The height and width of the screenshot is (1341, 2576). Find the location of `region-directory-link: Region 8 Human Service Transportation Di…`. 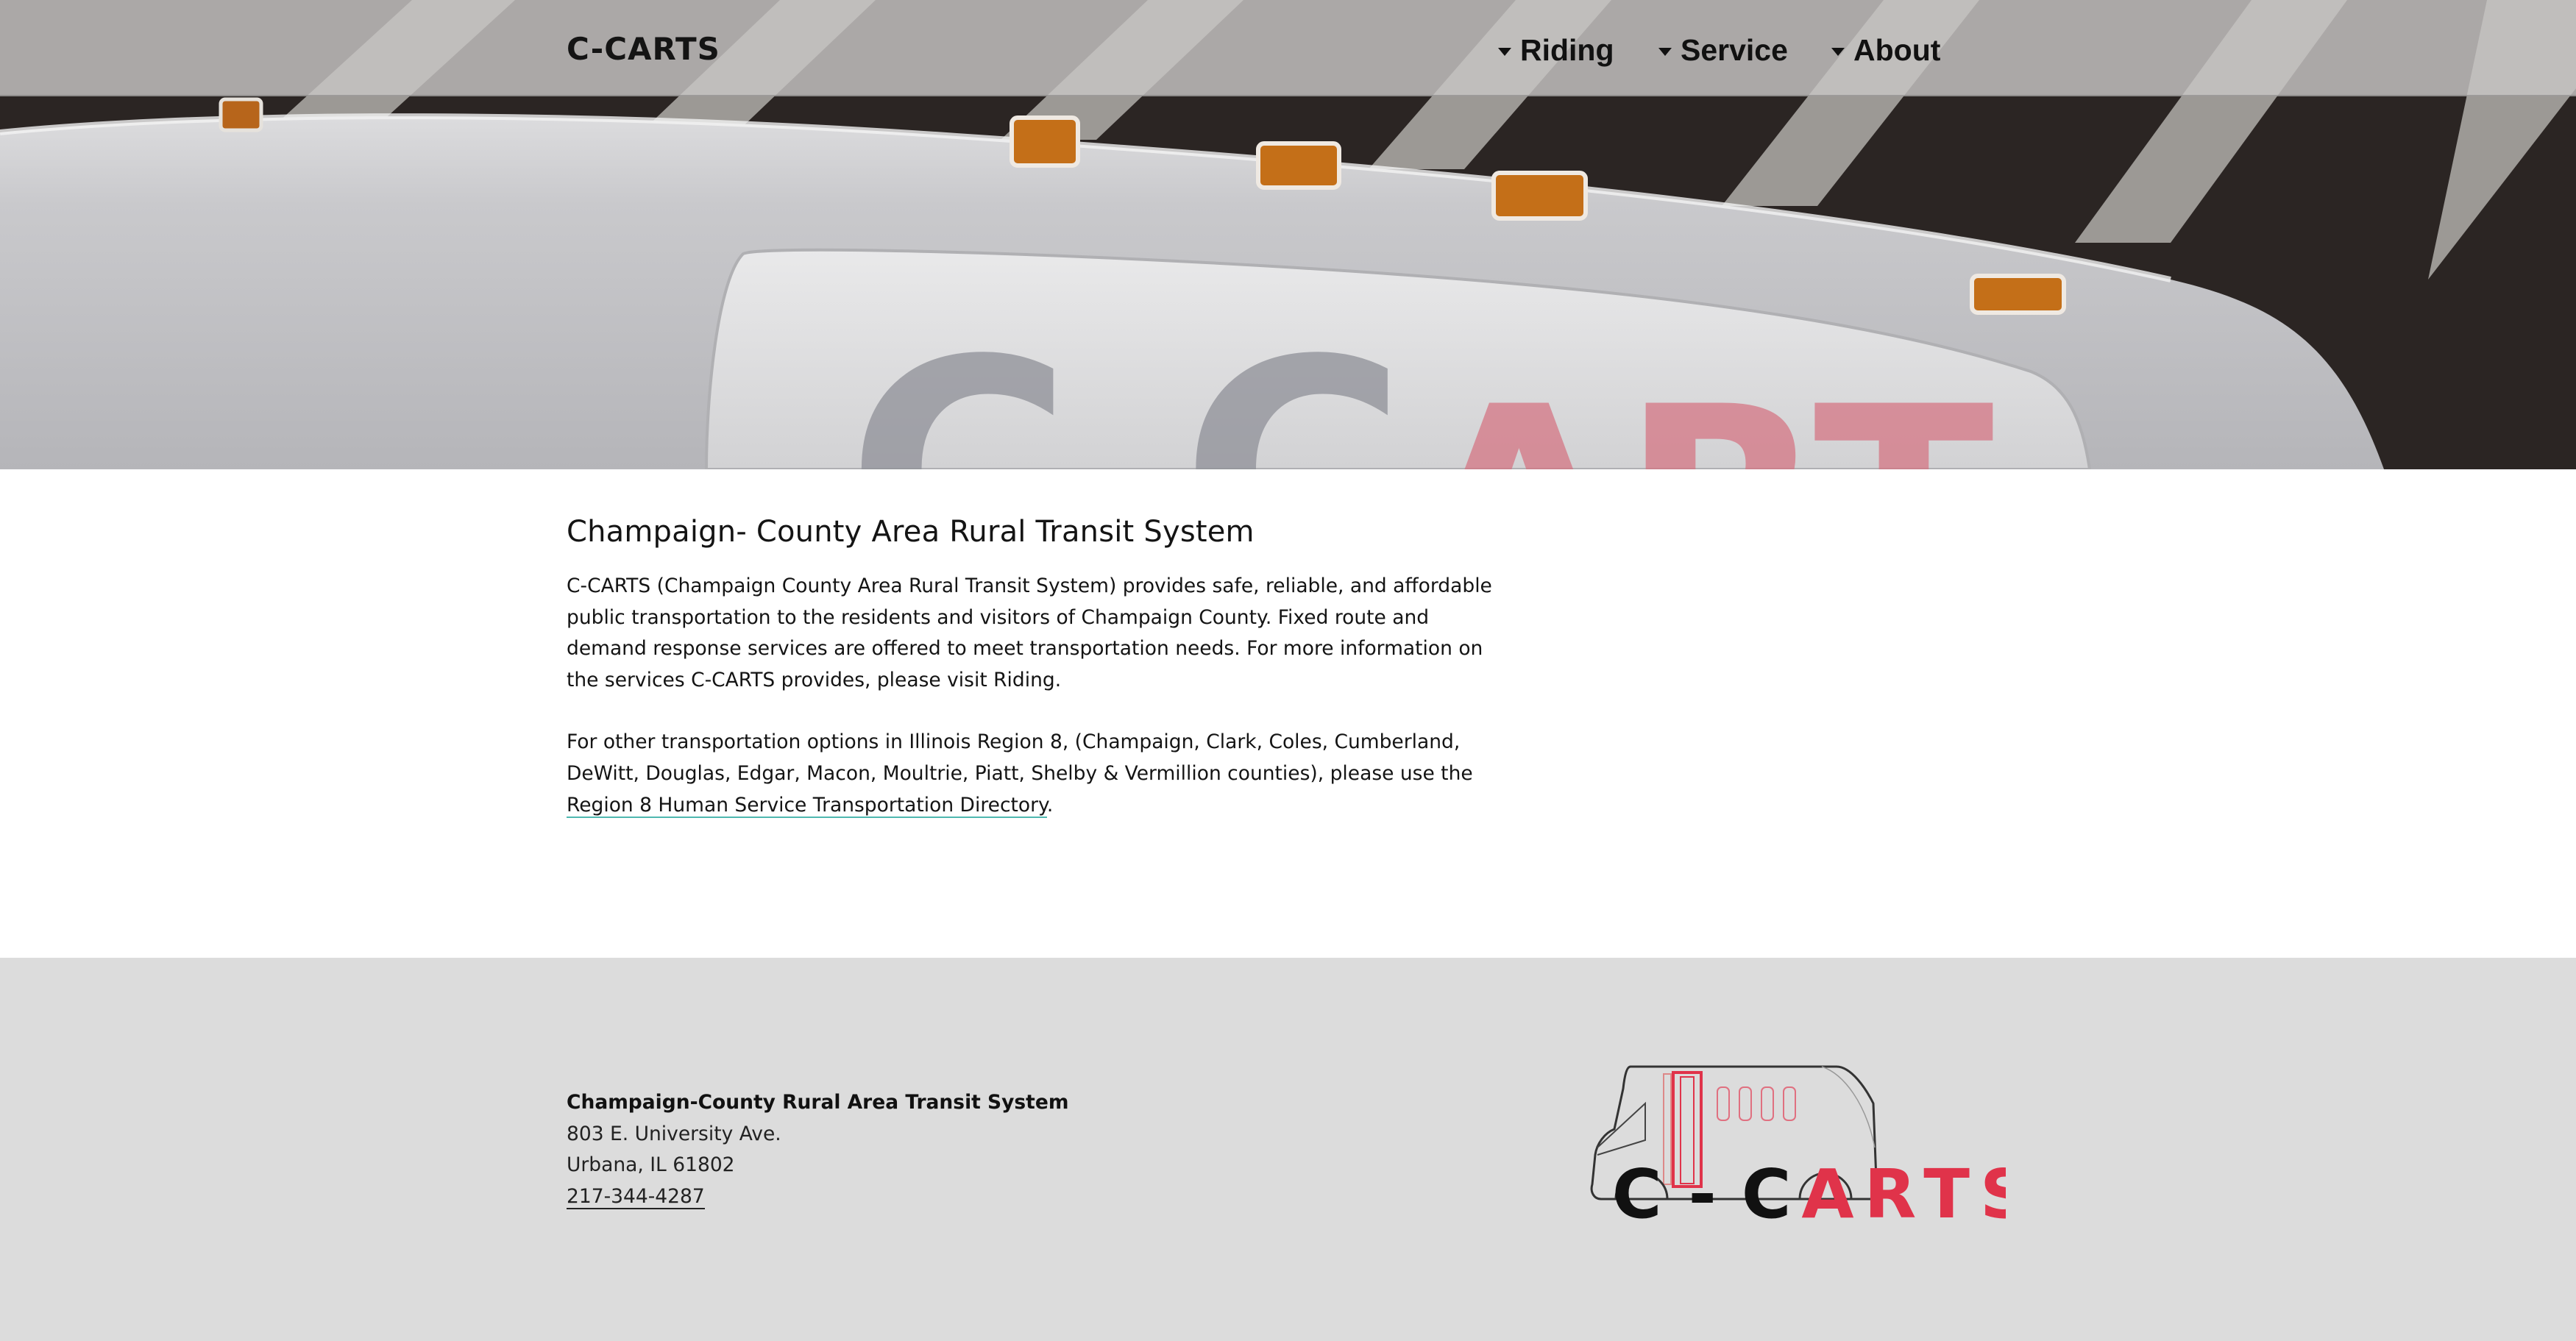

region-directory-link: Region 8 Human Service Transportation Di… is located at coordinates (807, 805).